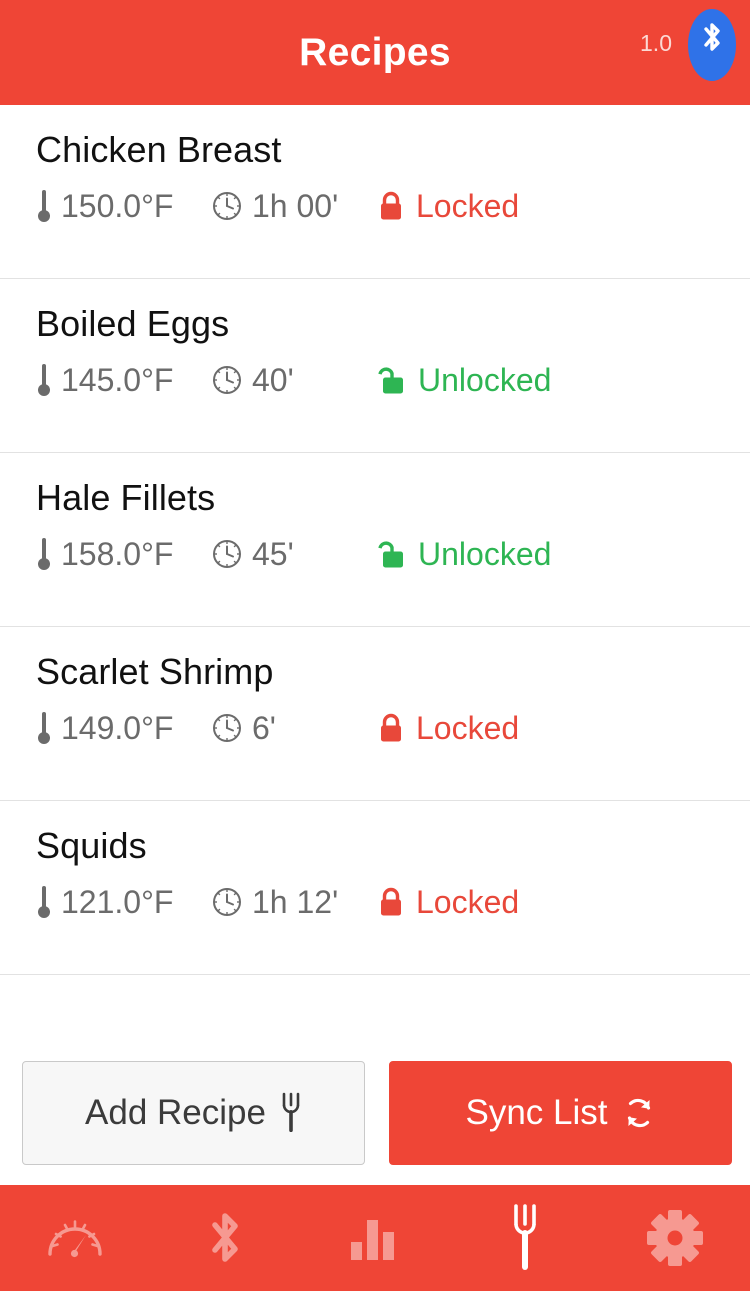 The height and width of the screenshot is (1291, 750). I want to click on temperature-value: 150.0°F, so click(117, 206).